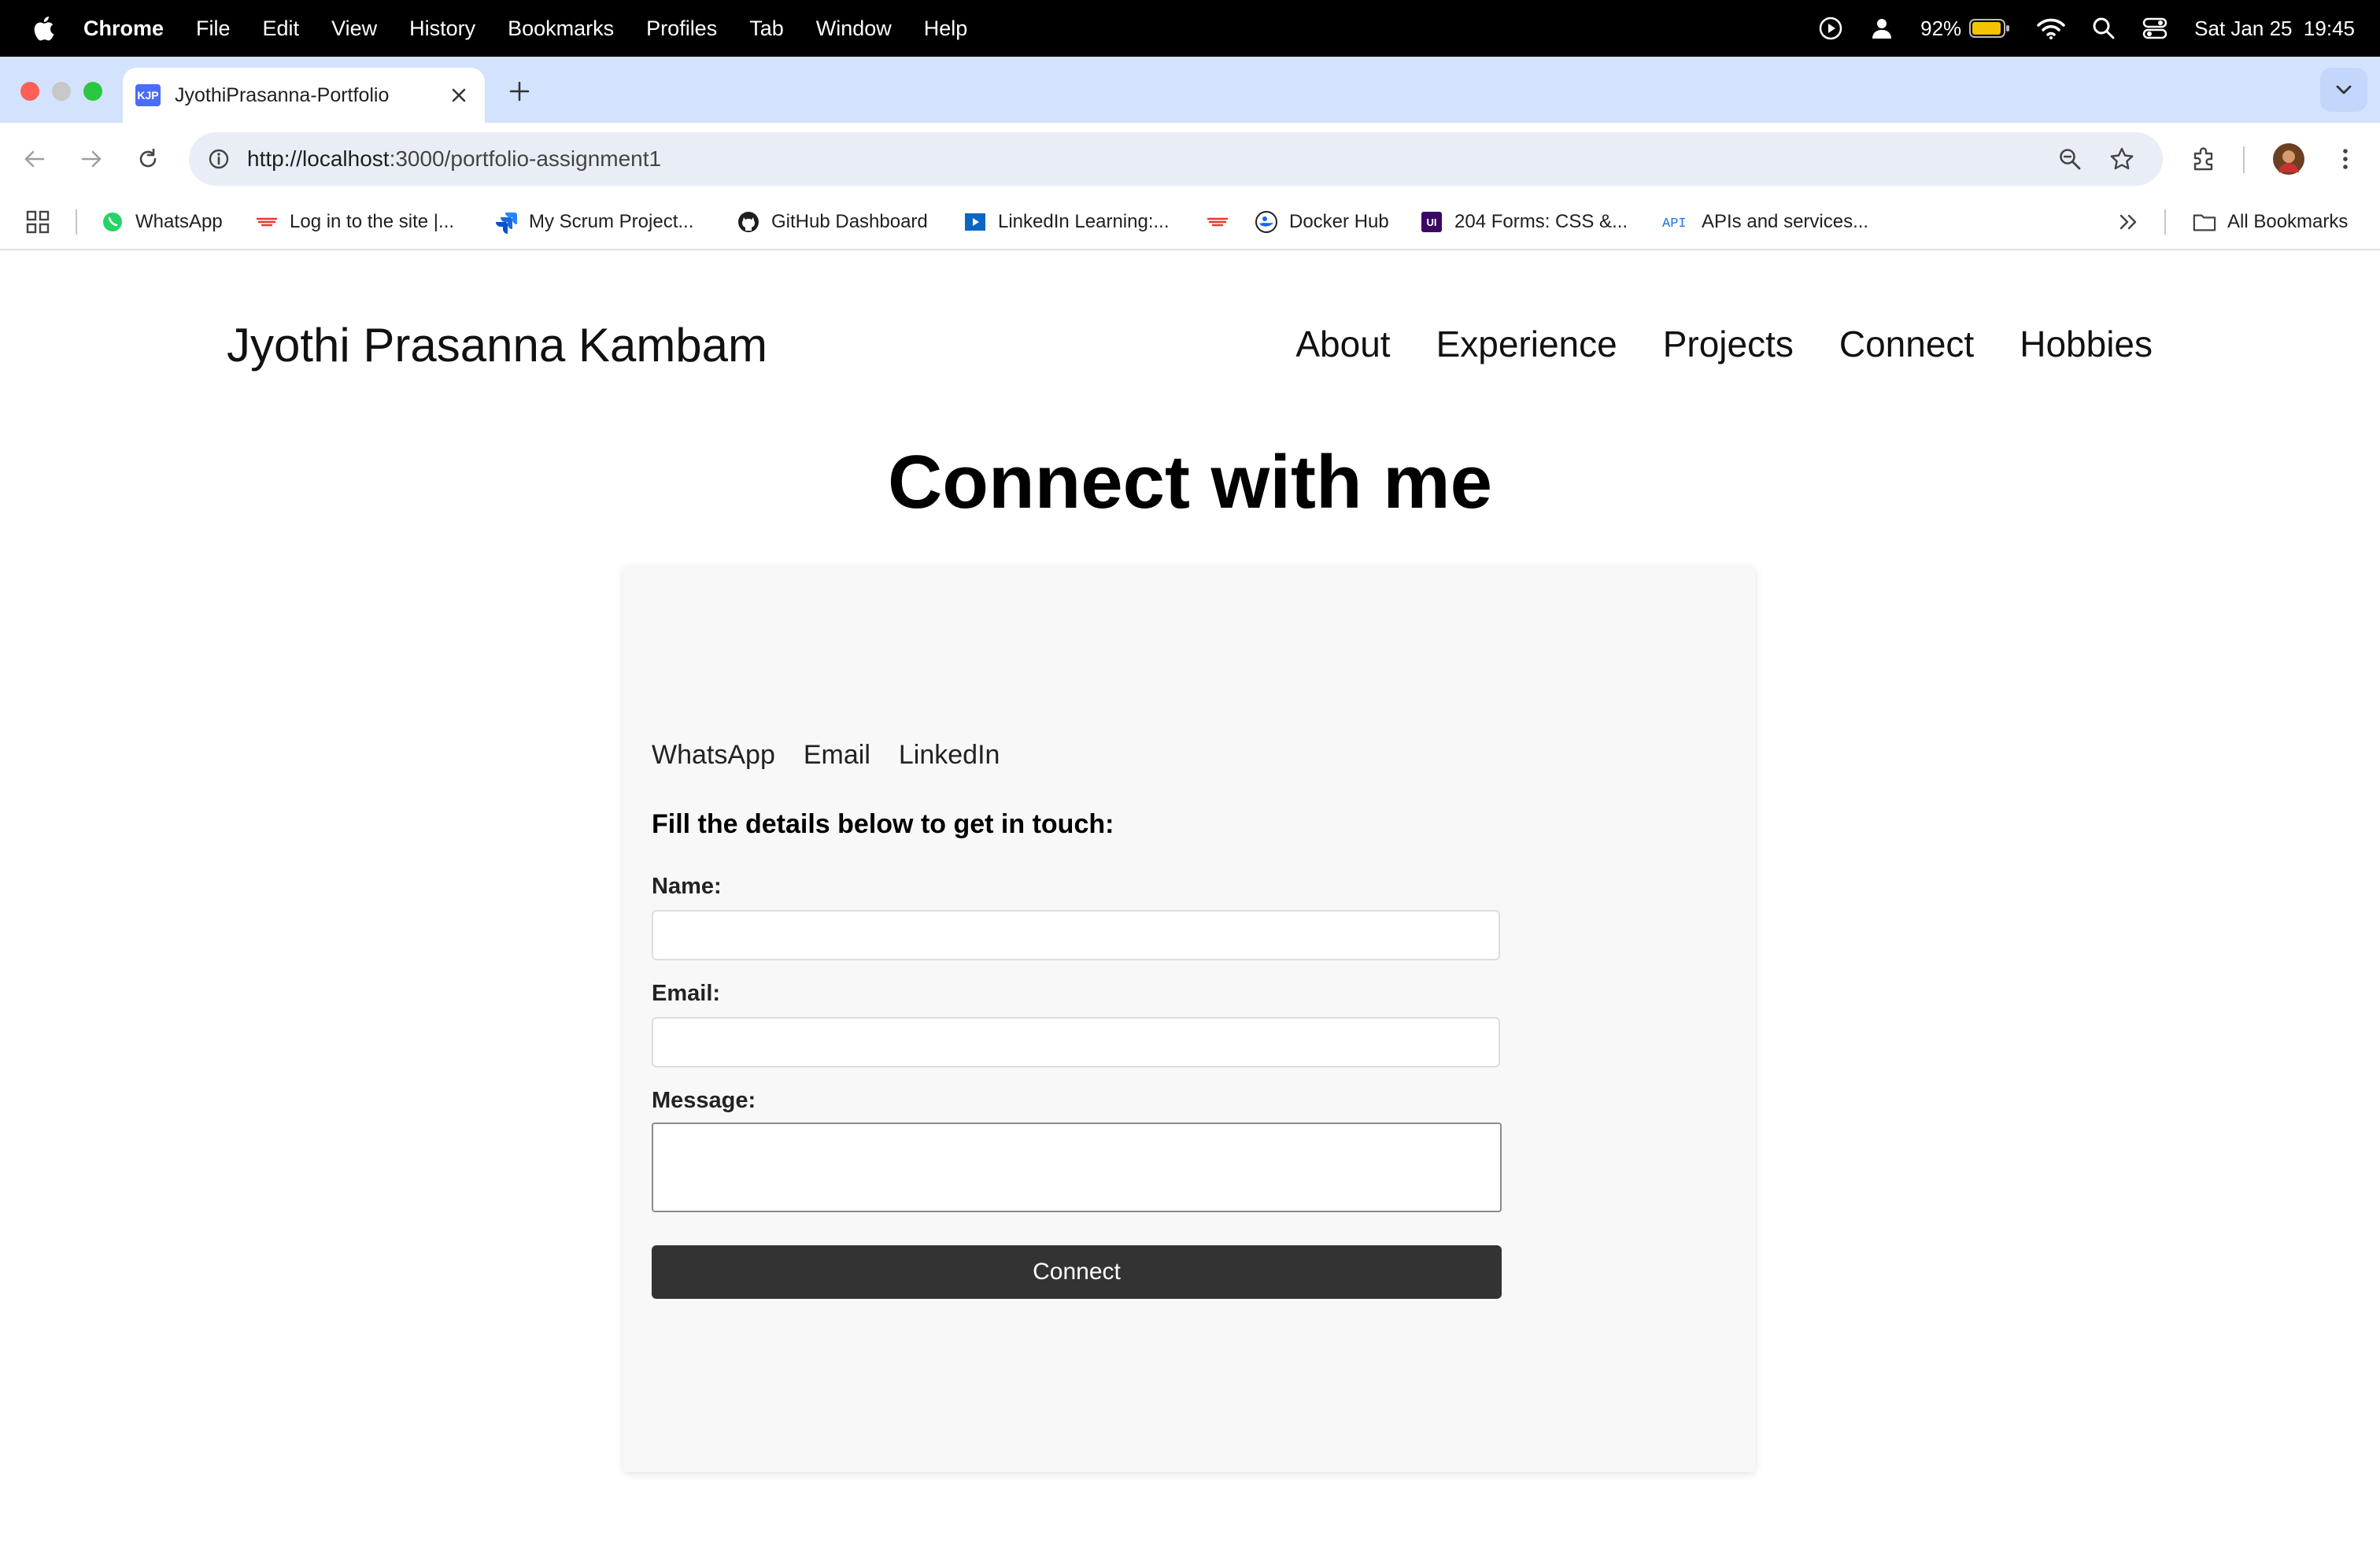 This screenshot has width=2380, height=1546. Describe the element at coordinates (949, 755) in the screenshot. I see `linkedin-link: LinkedIn` at that location.